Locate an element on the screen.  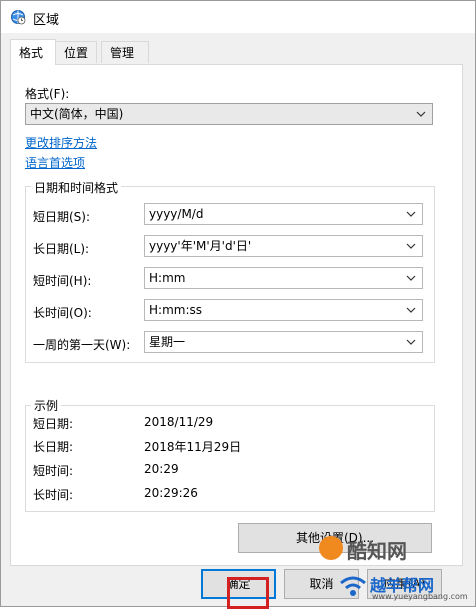
long-time-value: H:mm:ss is located at coordinates (175, 310).